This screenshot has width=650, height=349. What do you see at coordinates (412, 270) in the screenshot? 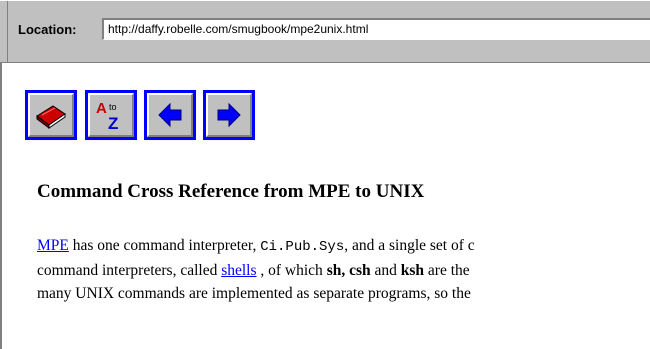
I see `bold-ksh: ksh` at bounding box center [412, 270].